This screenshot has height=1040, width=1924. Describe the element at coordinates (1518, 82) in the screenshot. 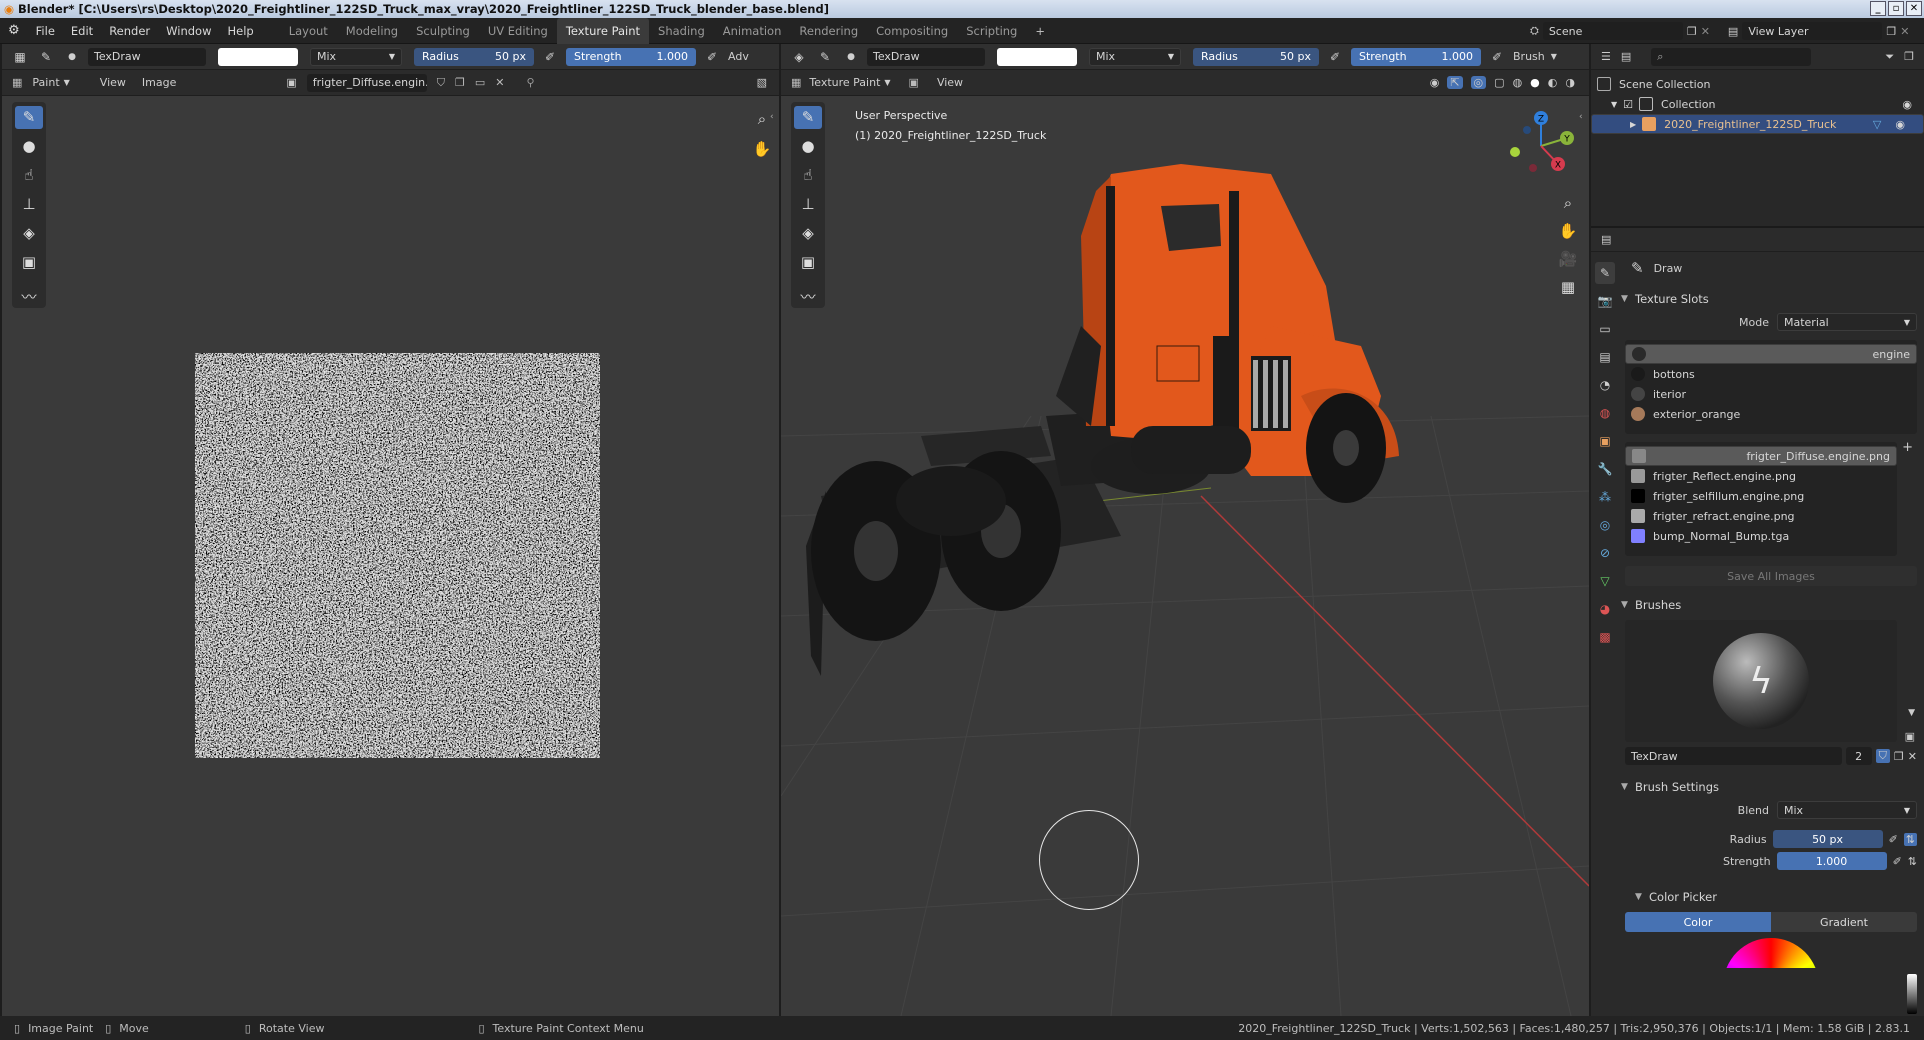

I see `wireframe-shading-icon: ◍` at that location.